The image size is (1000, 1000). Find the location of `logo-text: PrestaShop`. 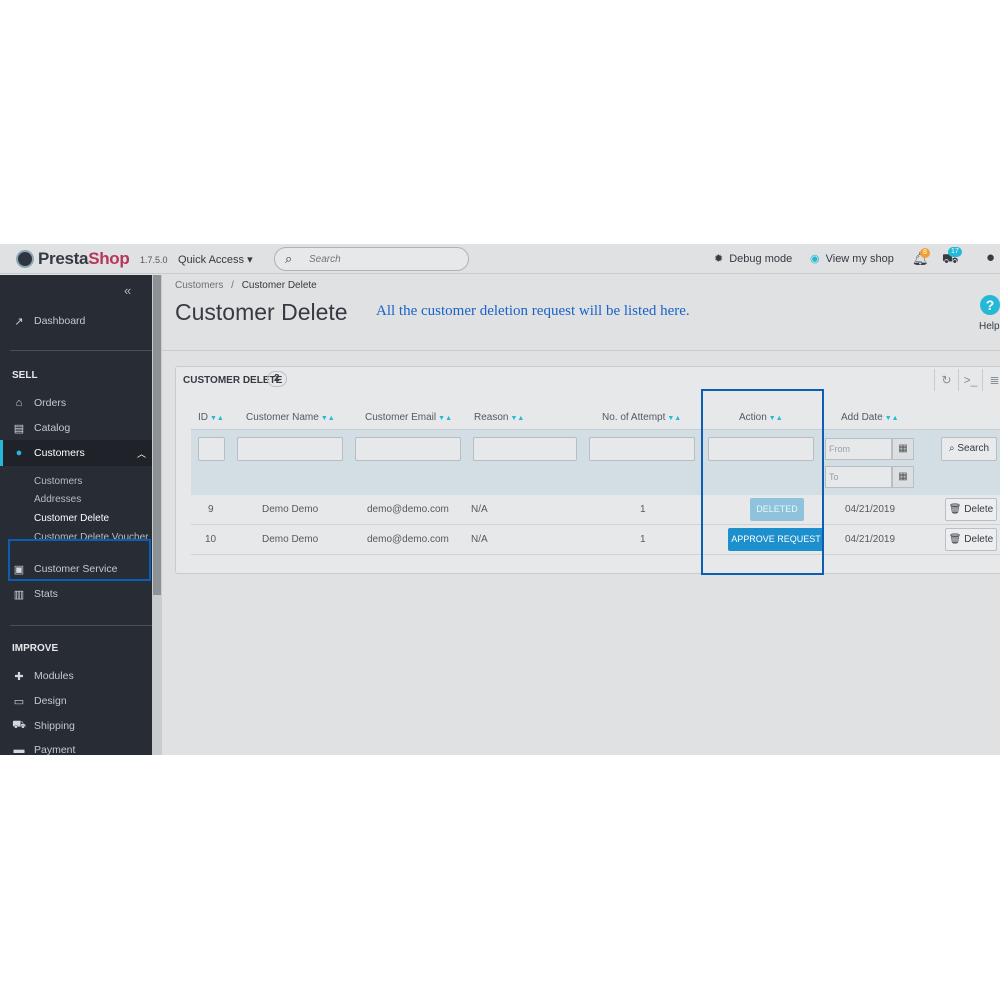

logo-text: PrestaShop is located at coordinates (84, 259).